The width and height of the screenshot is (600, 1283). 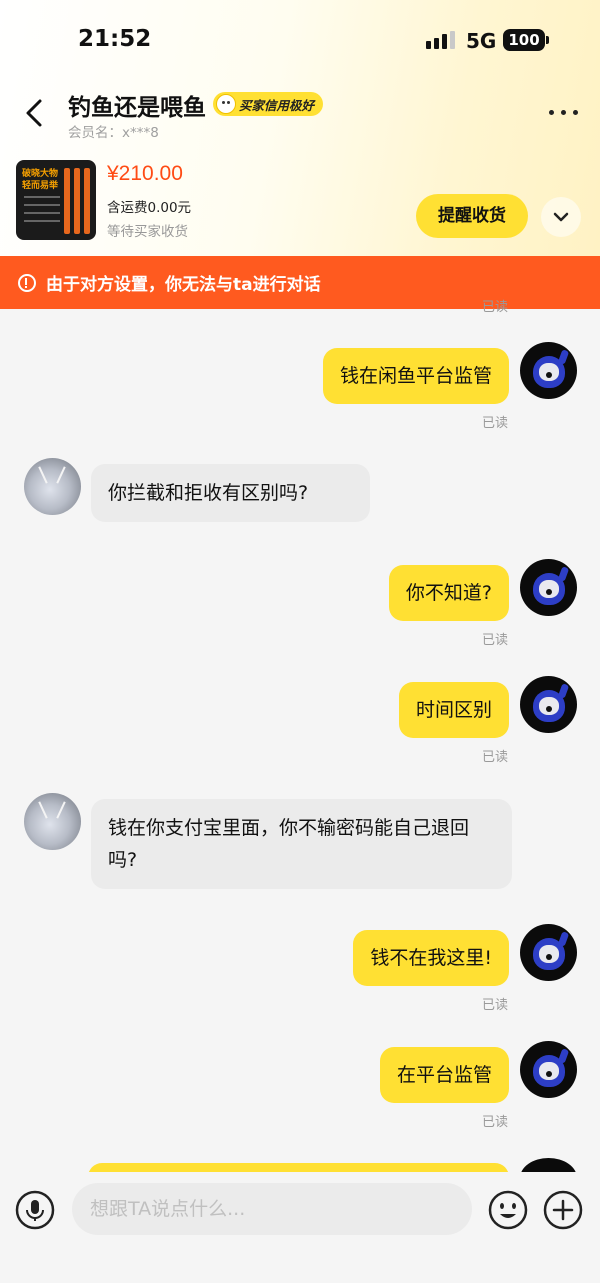 What do you see at coordinates (147, 232) in the screenshot?
I see `order-status: 等待买家收货` at bounding box center [147, 232].